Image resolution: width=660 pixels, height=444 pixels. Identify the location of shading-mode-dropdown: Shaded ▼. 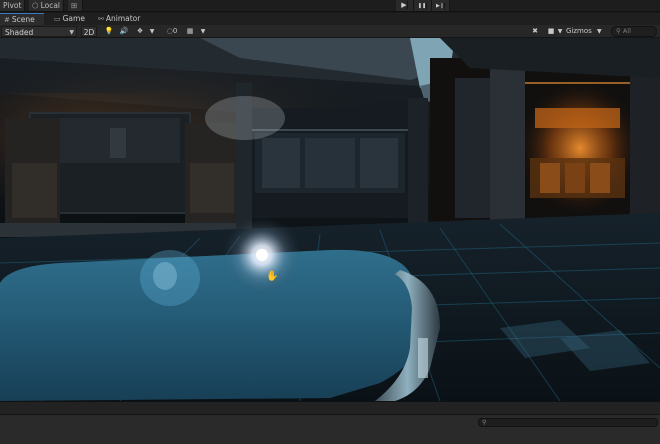
(39, 31).